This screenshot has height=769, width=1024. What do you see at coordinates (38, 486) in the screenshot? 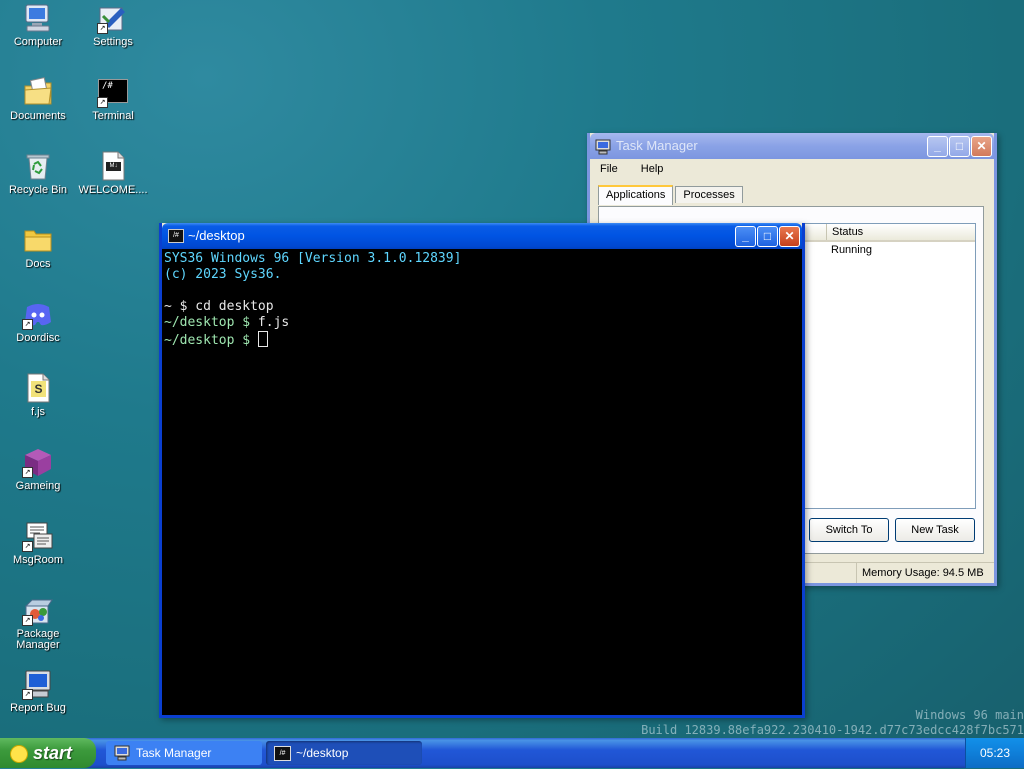
I see `desktop-icon-label: Gameing` at bounding box center [38, 486].